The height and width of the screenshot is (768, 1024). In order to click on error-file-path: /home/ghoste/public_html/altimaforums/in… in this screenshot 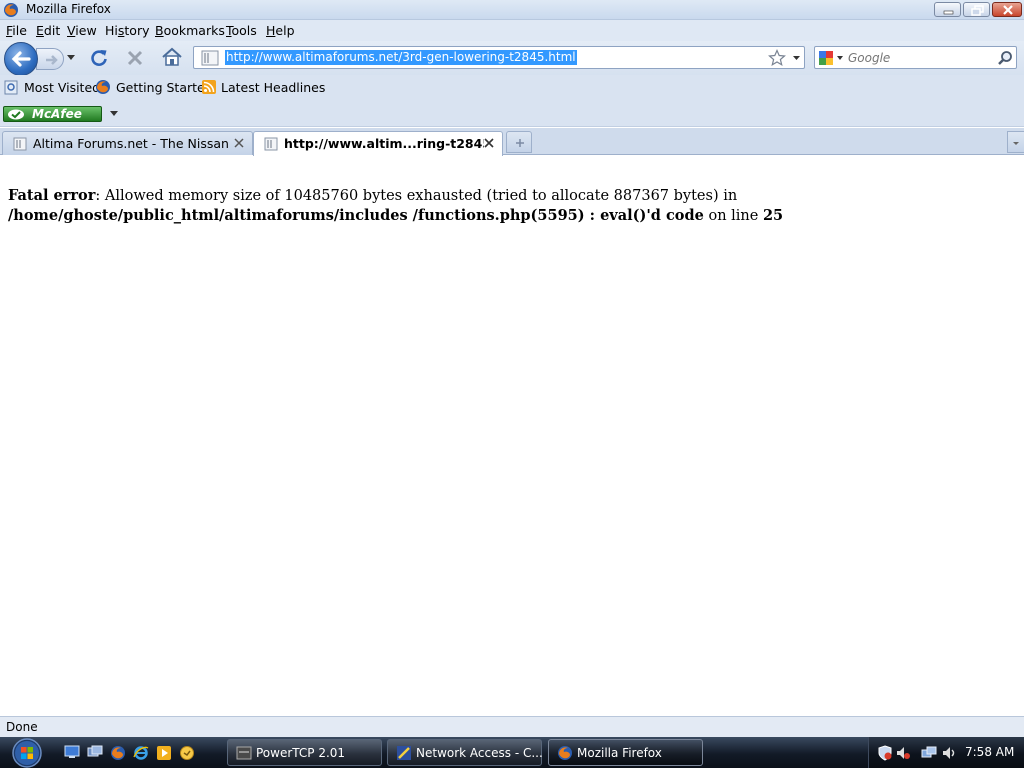, I will do `click(356, 215)`.